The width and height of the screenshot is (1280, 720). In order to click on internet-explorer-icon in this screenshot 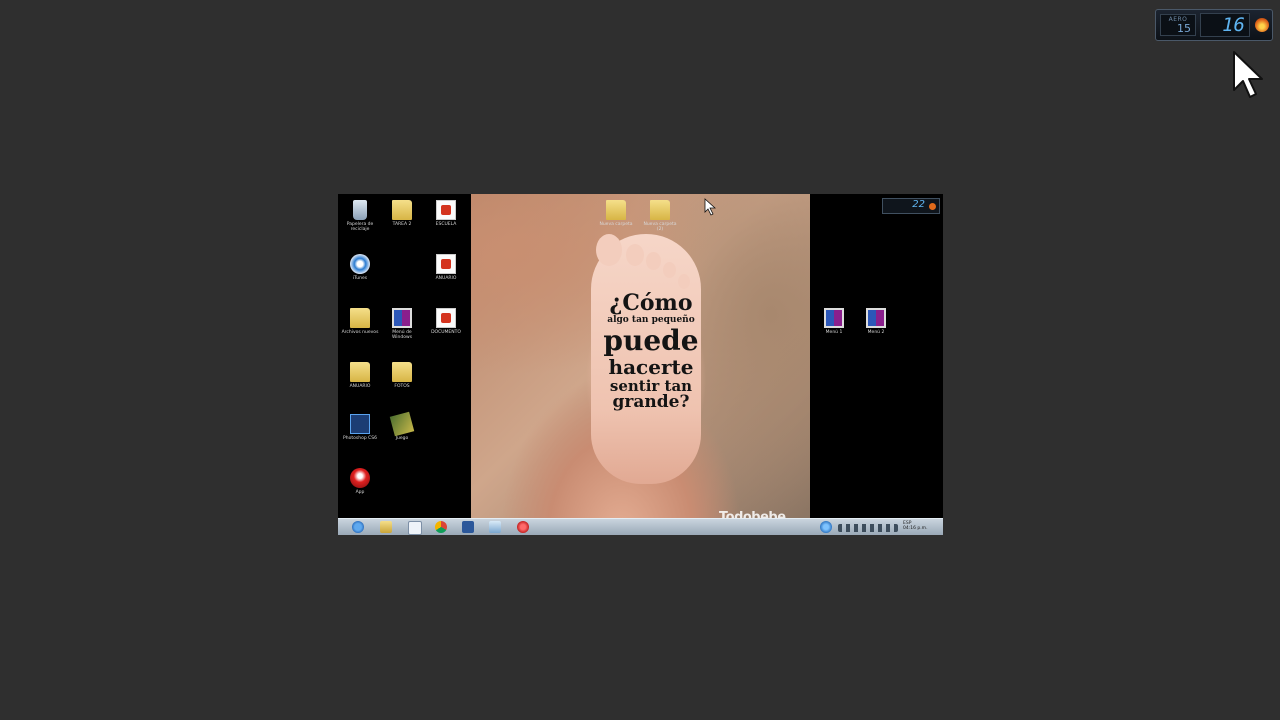, I will do `click(358, 527)`.